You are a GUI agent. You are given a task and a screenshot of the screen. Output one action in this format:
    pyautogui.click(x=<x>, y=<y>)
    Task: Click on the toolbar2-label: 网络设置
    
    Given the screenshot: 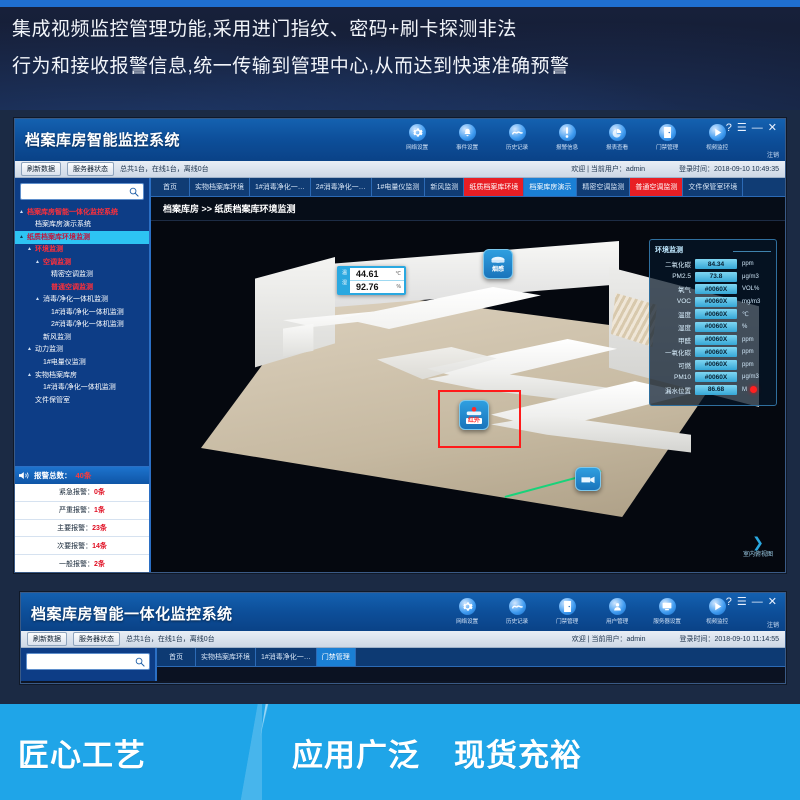 What is the action you would take?
    pyautogui.click(x=467, y=622)
    